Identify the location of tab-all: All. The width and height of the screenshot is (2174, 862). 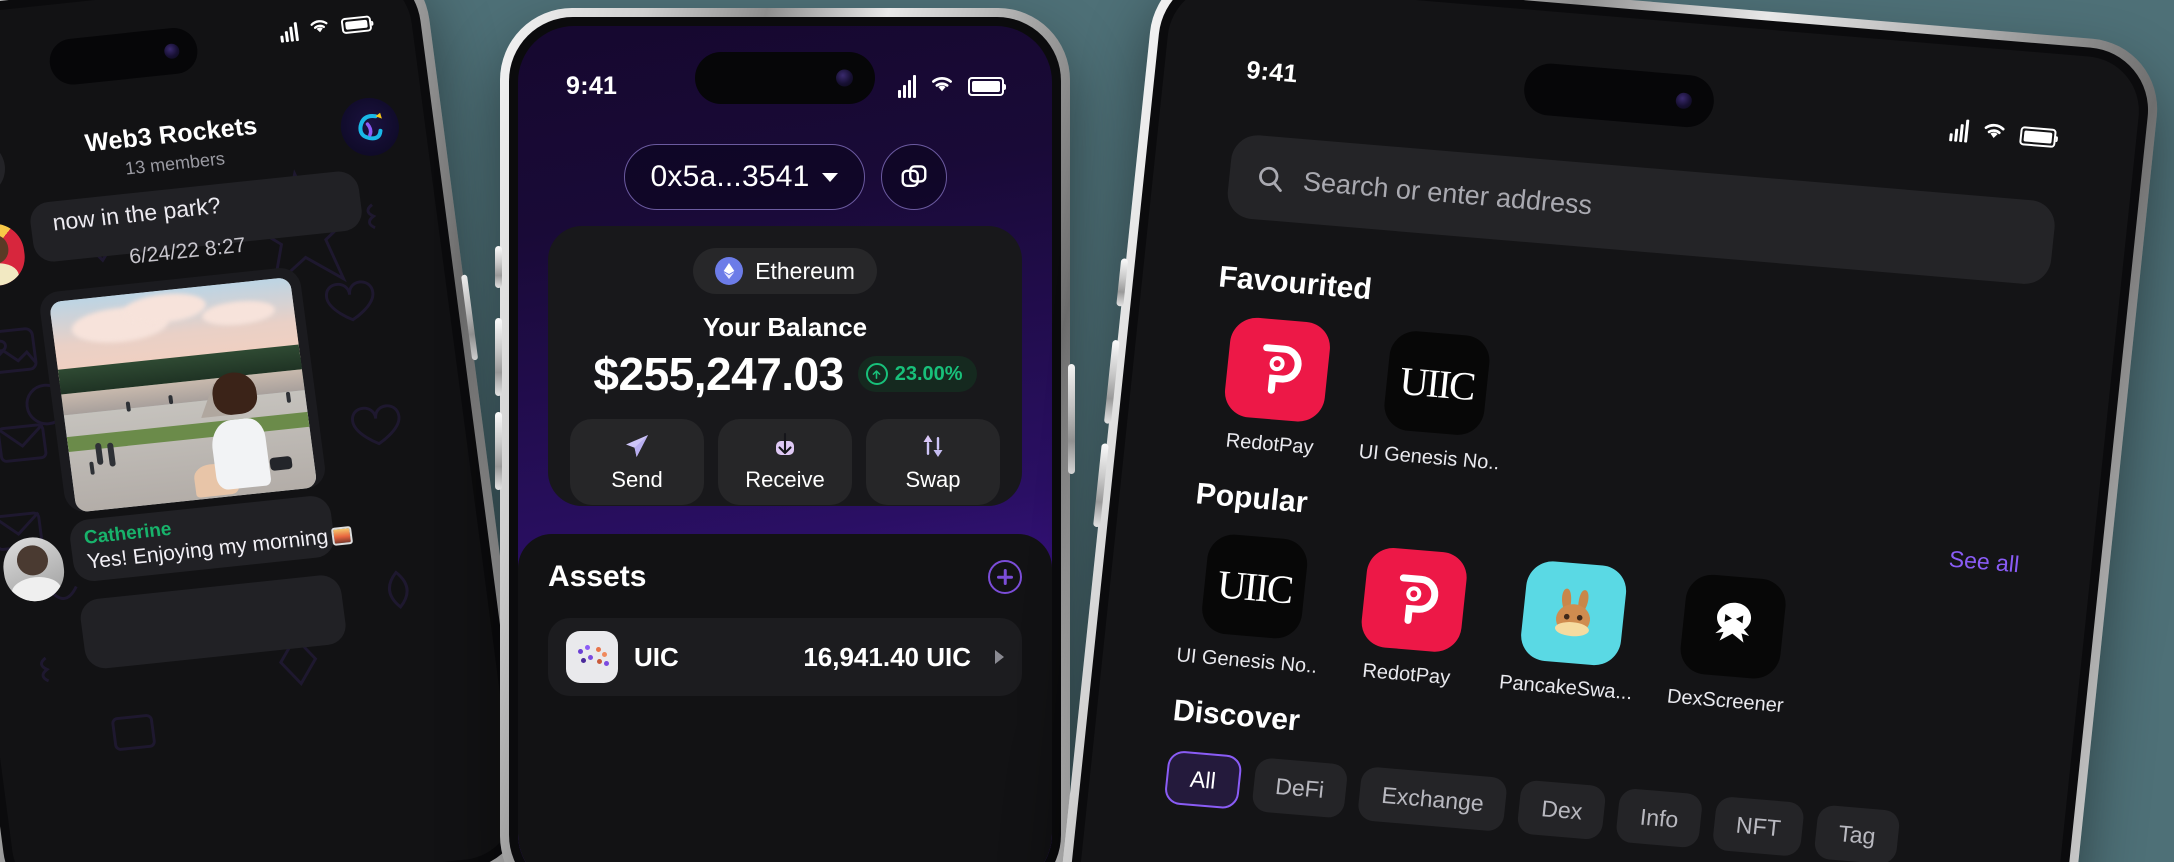
(1203, 779).